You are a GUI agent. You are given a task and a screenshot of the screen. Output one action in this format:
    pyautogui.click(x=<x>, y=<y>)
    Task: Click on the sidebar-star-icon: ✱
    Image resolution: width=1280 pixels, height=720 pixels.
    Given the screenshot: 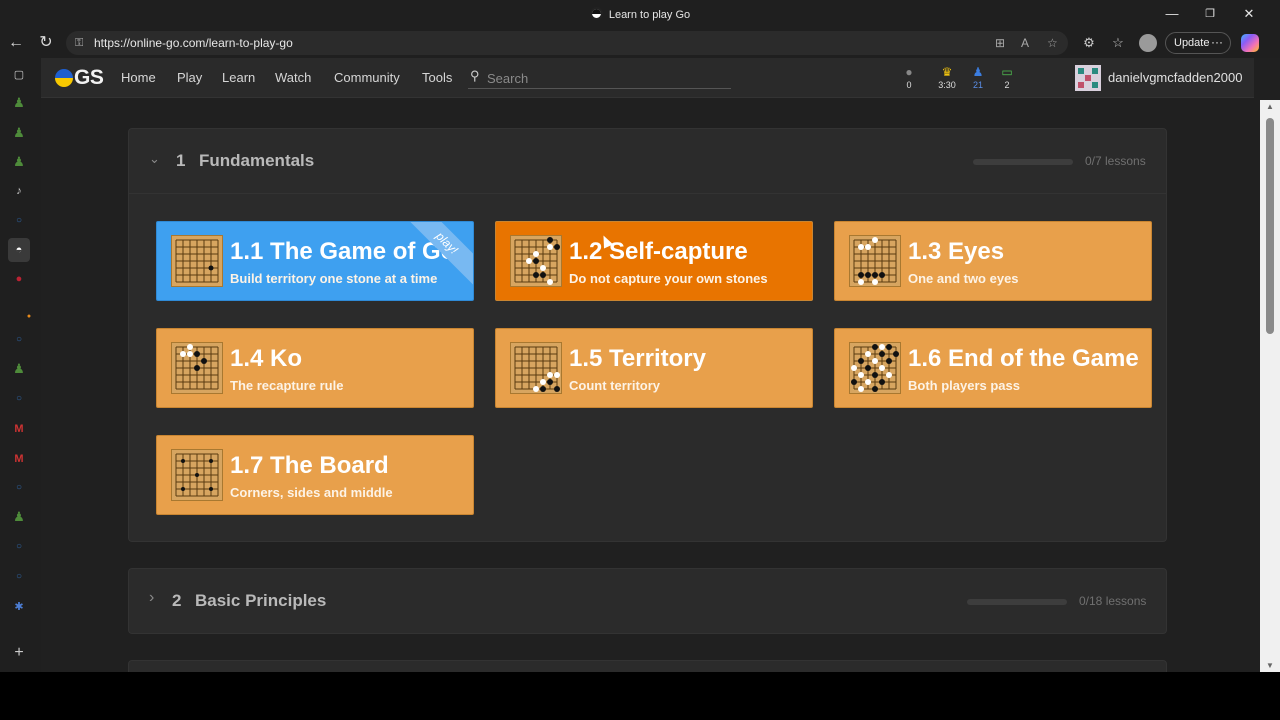 What is the action you would take?
    pyautogui.click(x=19, y=607)
    